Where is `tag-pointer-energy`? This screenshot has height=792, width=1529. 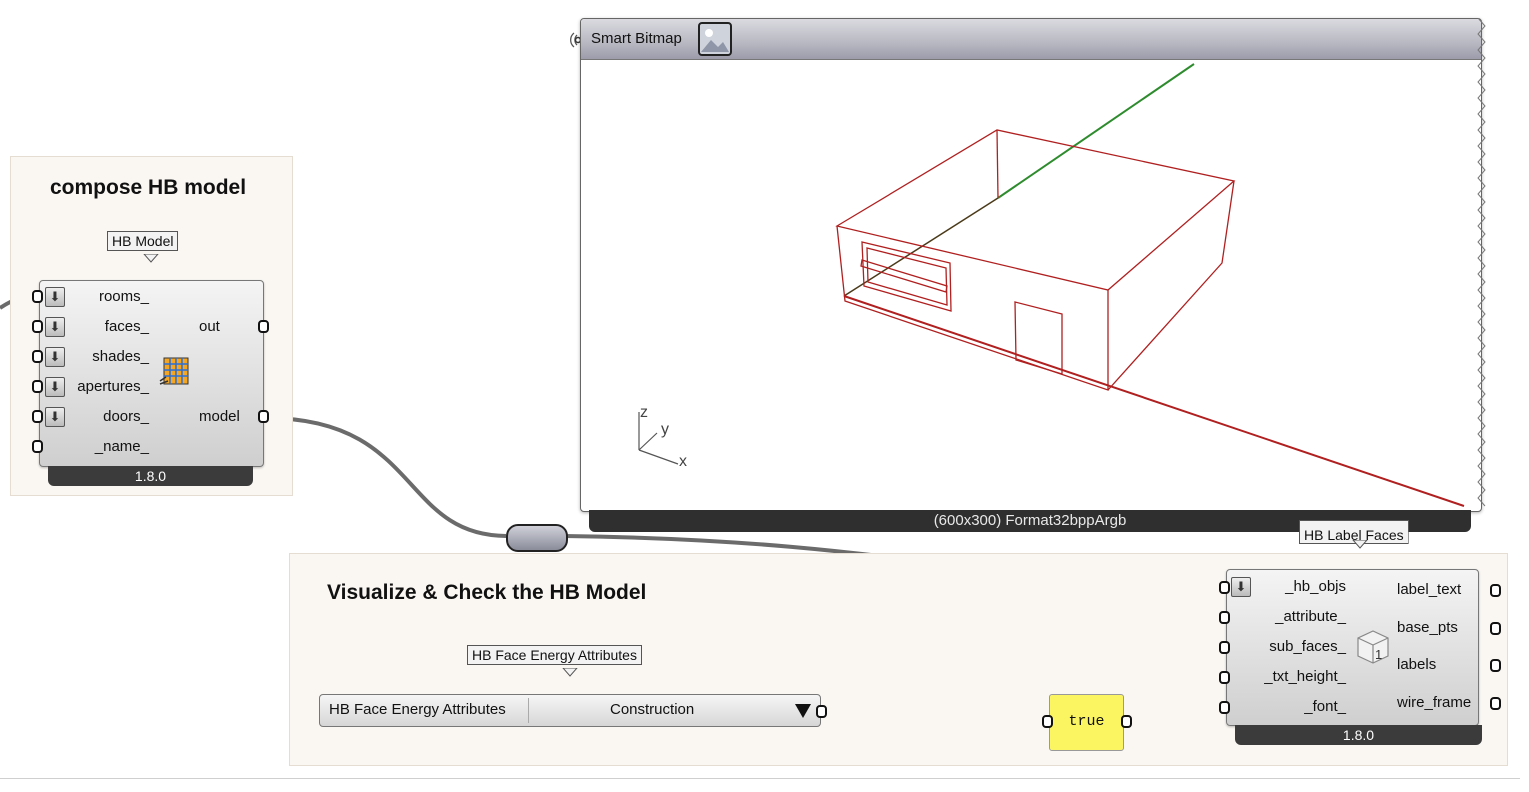
tag-pointer-energy is located at coordinates (570, 672).